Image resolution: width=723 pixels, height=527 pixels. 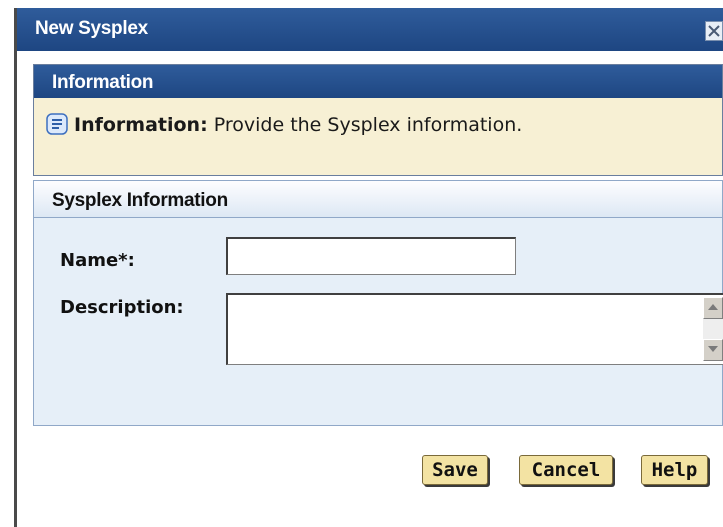 I want to click on help-button: Help, so click(x=674, y=470).